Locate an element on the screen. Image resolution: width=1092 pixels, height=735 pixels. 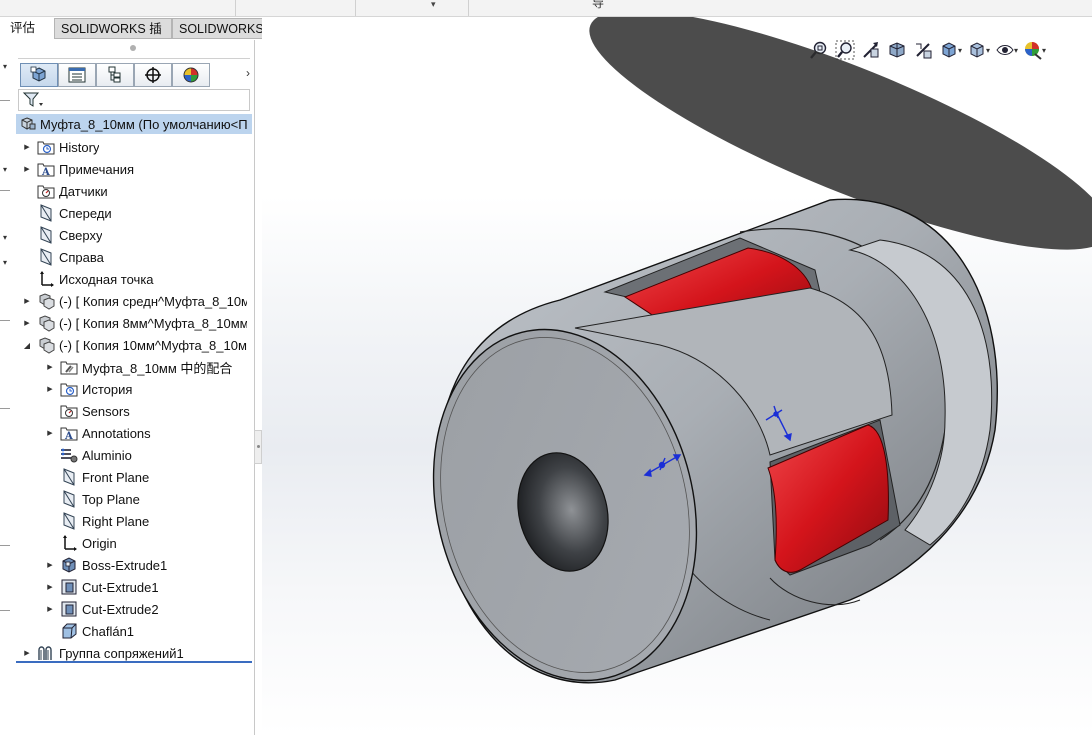
display-manager-icon is located at coordinates (191, 75).